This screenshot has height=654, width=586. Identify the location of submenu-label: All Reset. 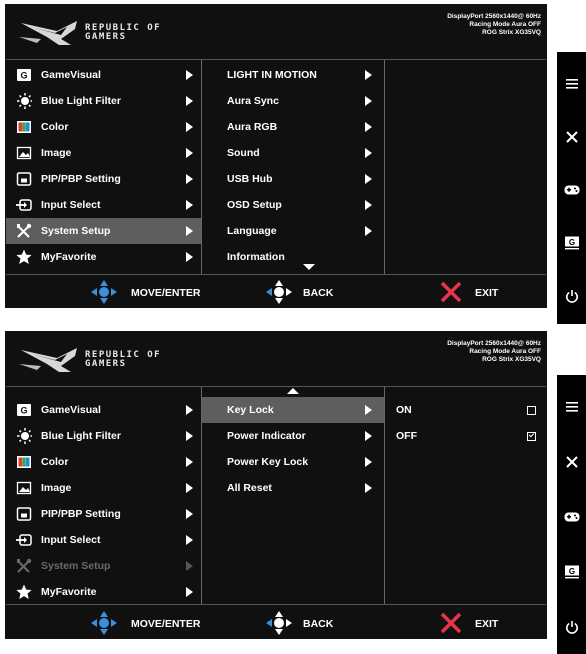
(249, 488).